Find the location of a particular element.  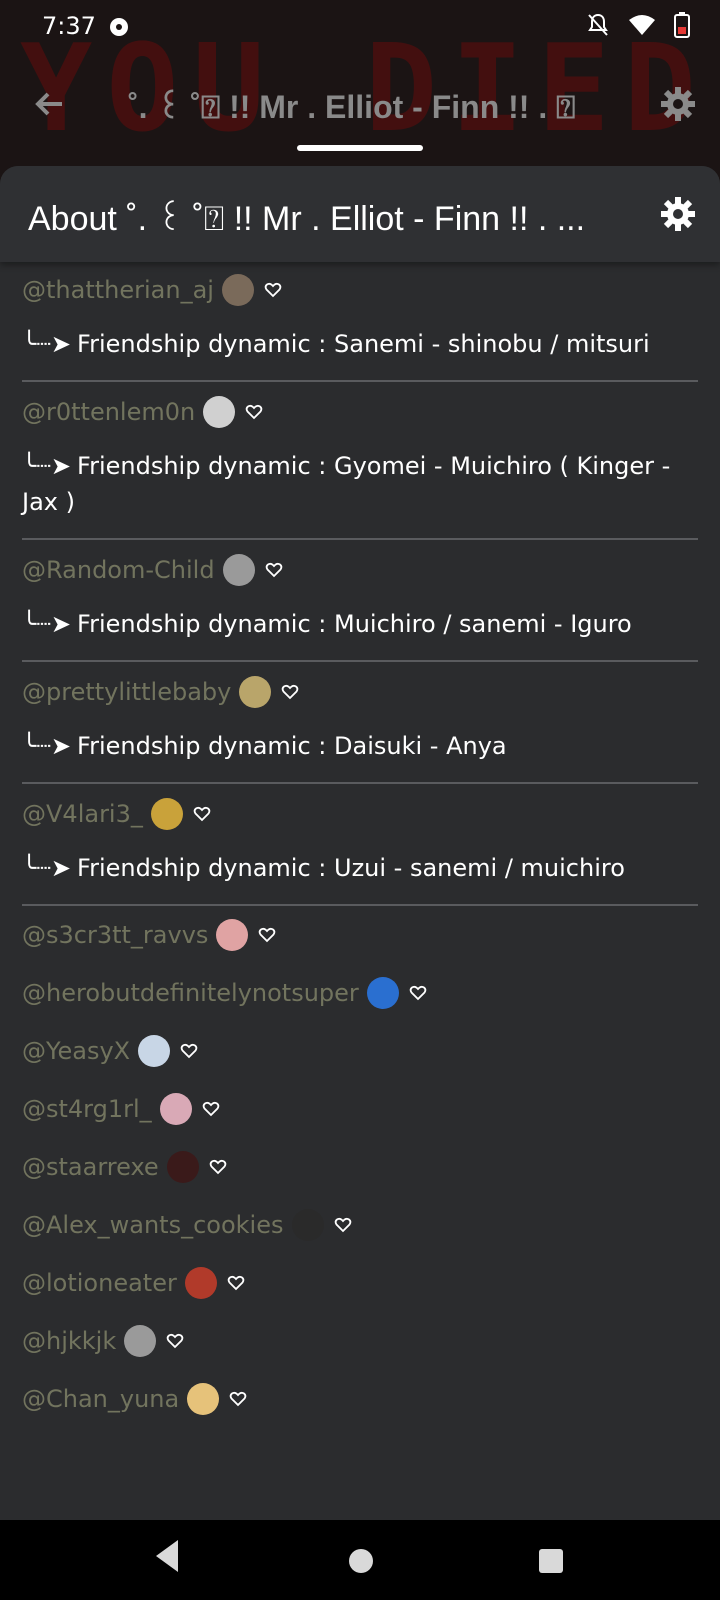

list-item: @staarrexe is located at coordinates (360, 1167).